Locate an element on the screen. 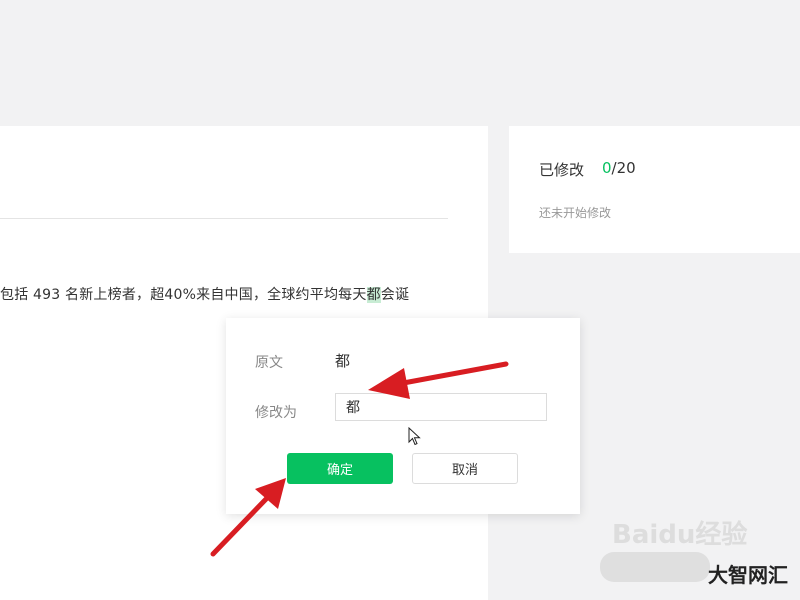 The image size is (800, 600). watermark-blur is located at coordinates (655, 567).